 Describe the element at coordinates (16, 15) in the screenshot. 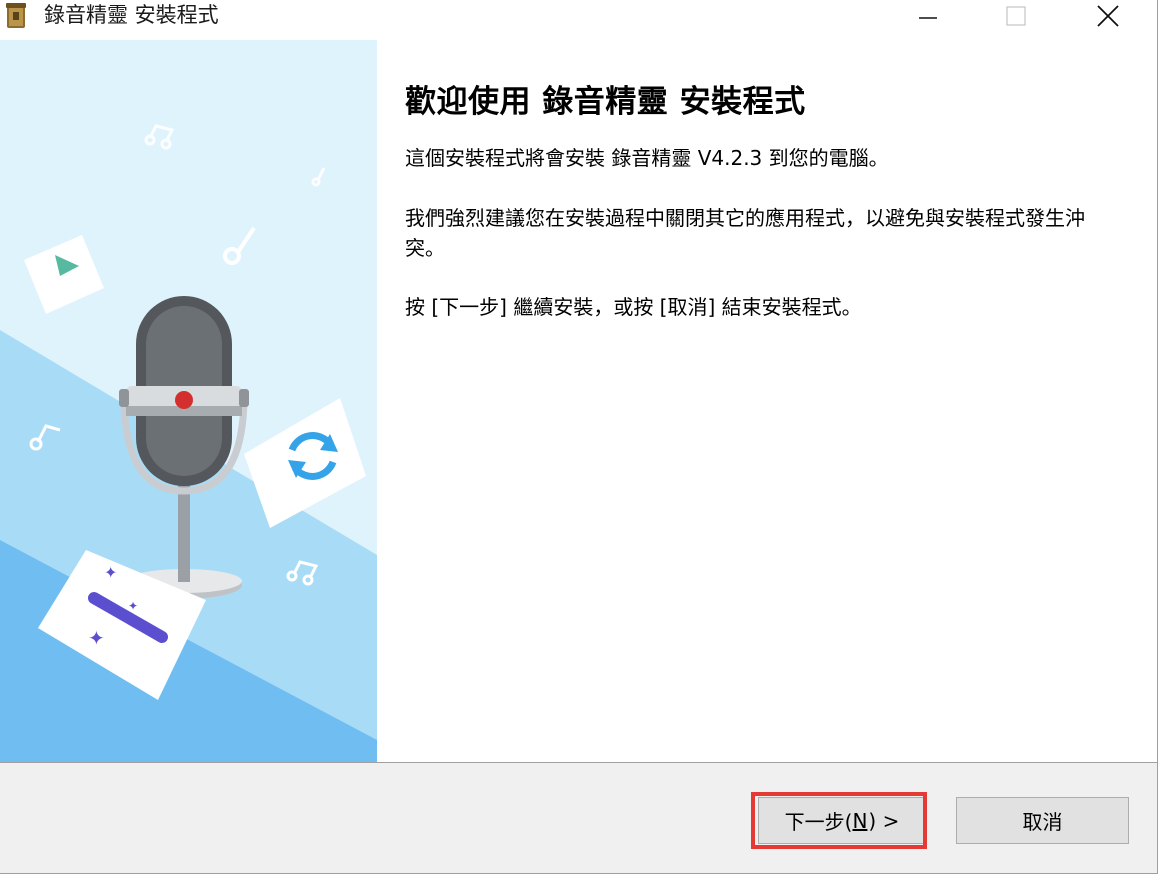

I see `app-icon` at that location.